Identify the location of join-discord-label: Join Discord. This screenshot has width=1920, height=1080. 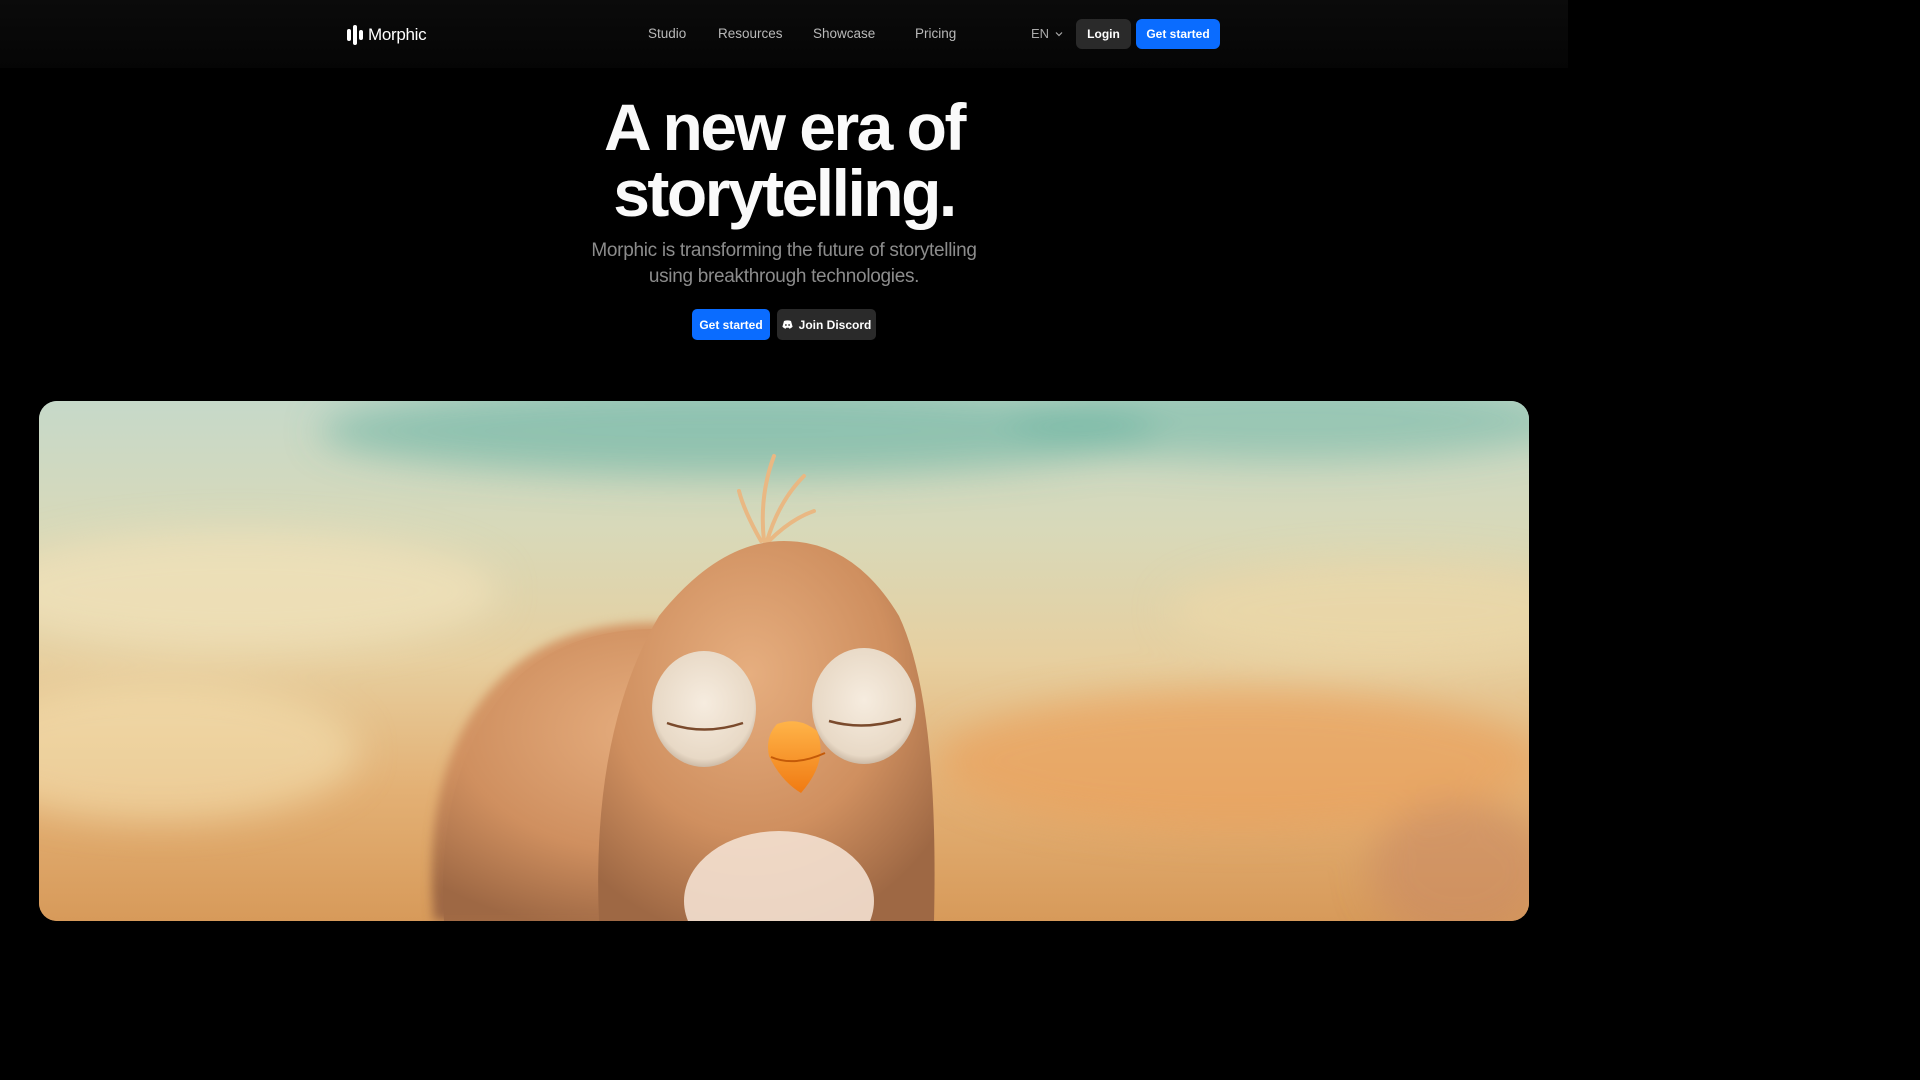
(835, 324).